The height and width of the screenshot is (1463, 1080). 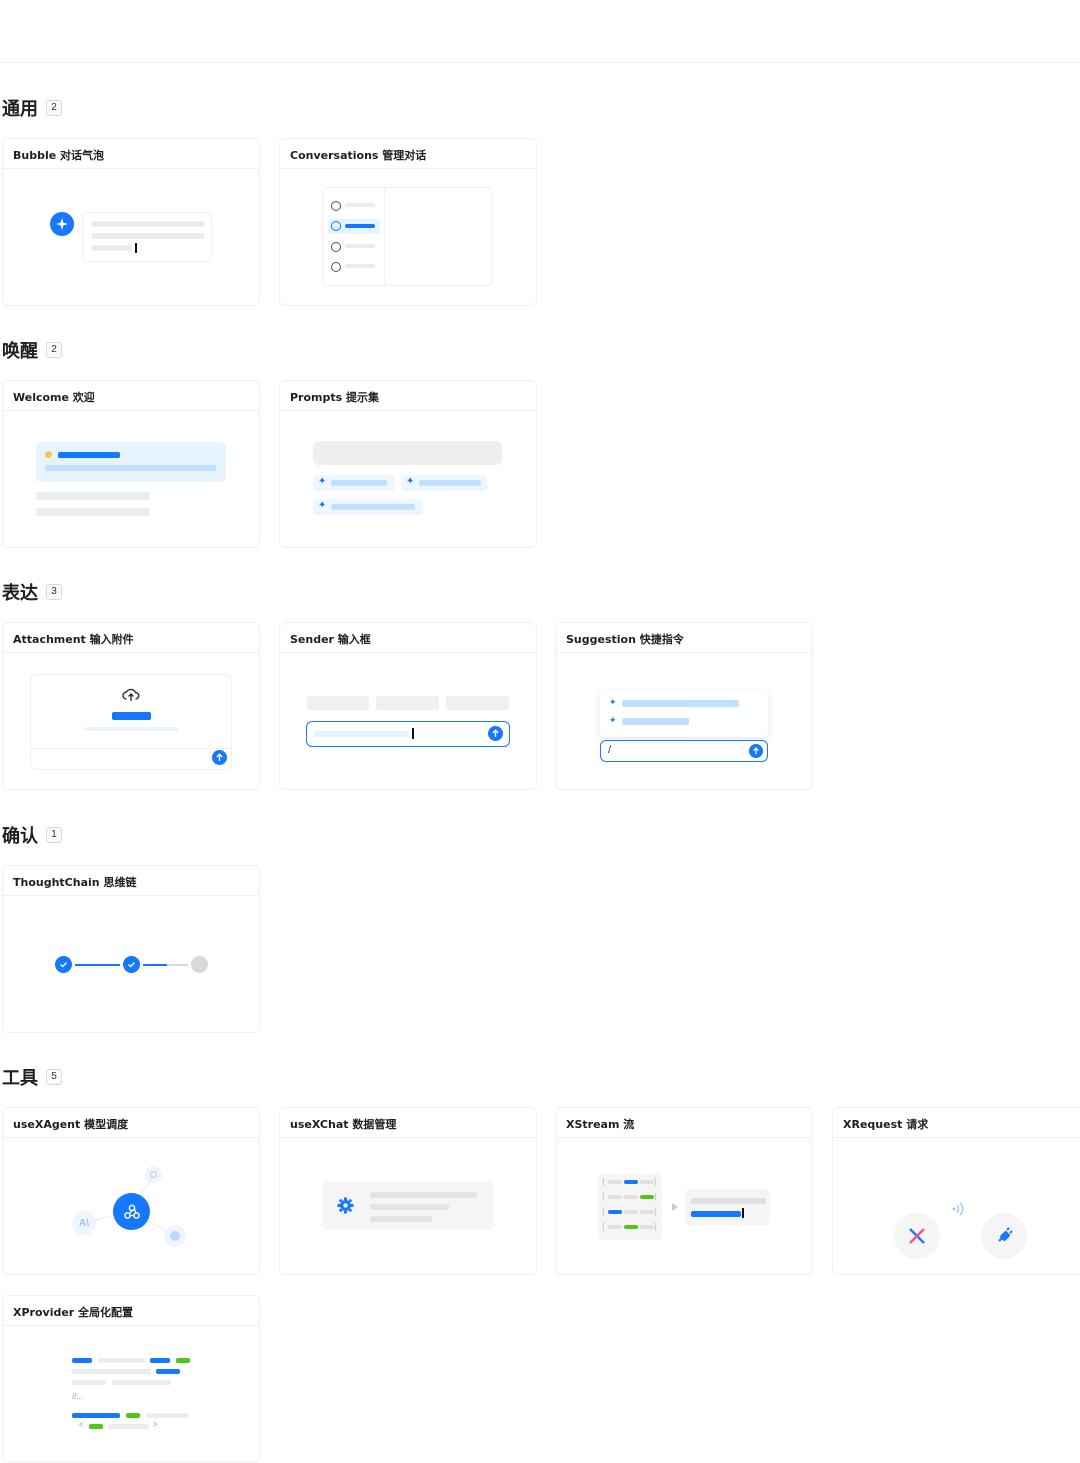 I want to click on section-header-wakeup: 唤醒 2, so click(x=32, y=350).